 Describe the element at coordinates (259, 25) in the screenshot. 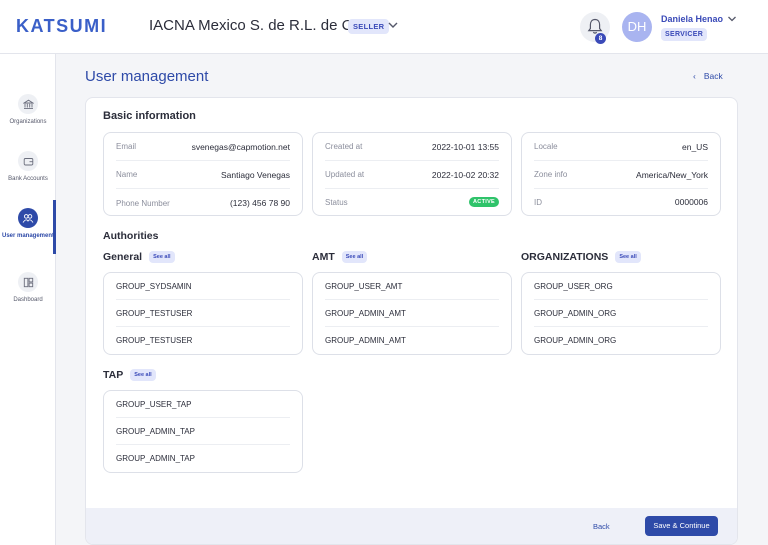

I see `company-name: IACNA Mexico S. de R.L. de C.V.` at that location.